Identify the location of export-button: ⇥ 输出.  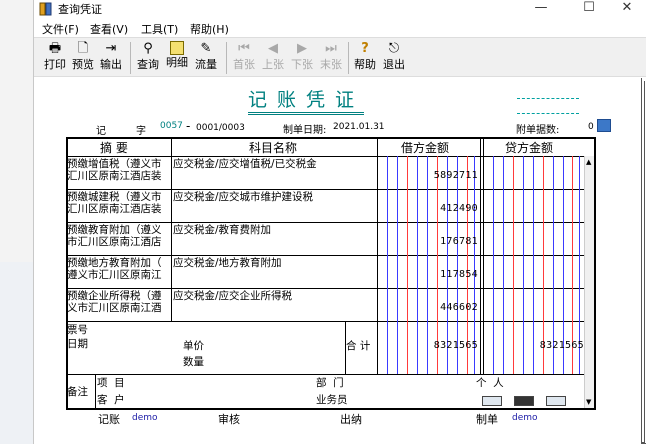
(111, 57).